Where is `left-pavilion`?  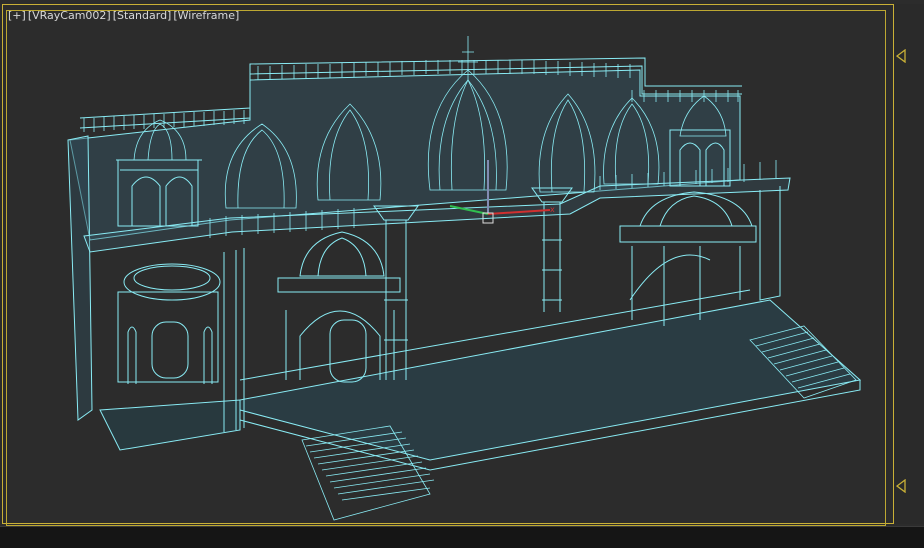 left-pavilion is located at coordinates (169, 323).